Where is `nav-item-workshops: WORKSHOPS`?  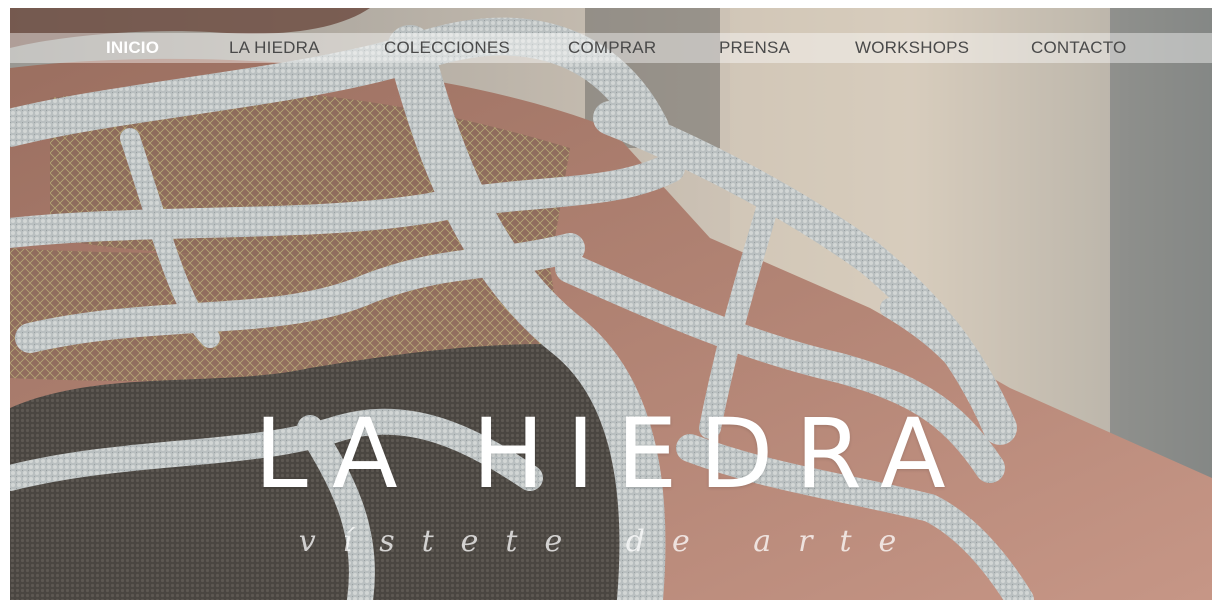 nav-item-workshops: WORKSHOPS is located at coordinates (912, 48).